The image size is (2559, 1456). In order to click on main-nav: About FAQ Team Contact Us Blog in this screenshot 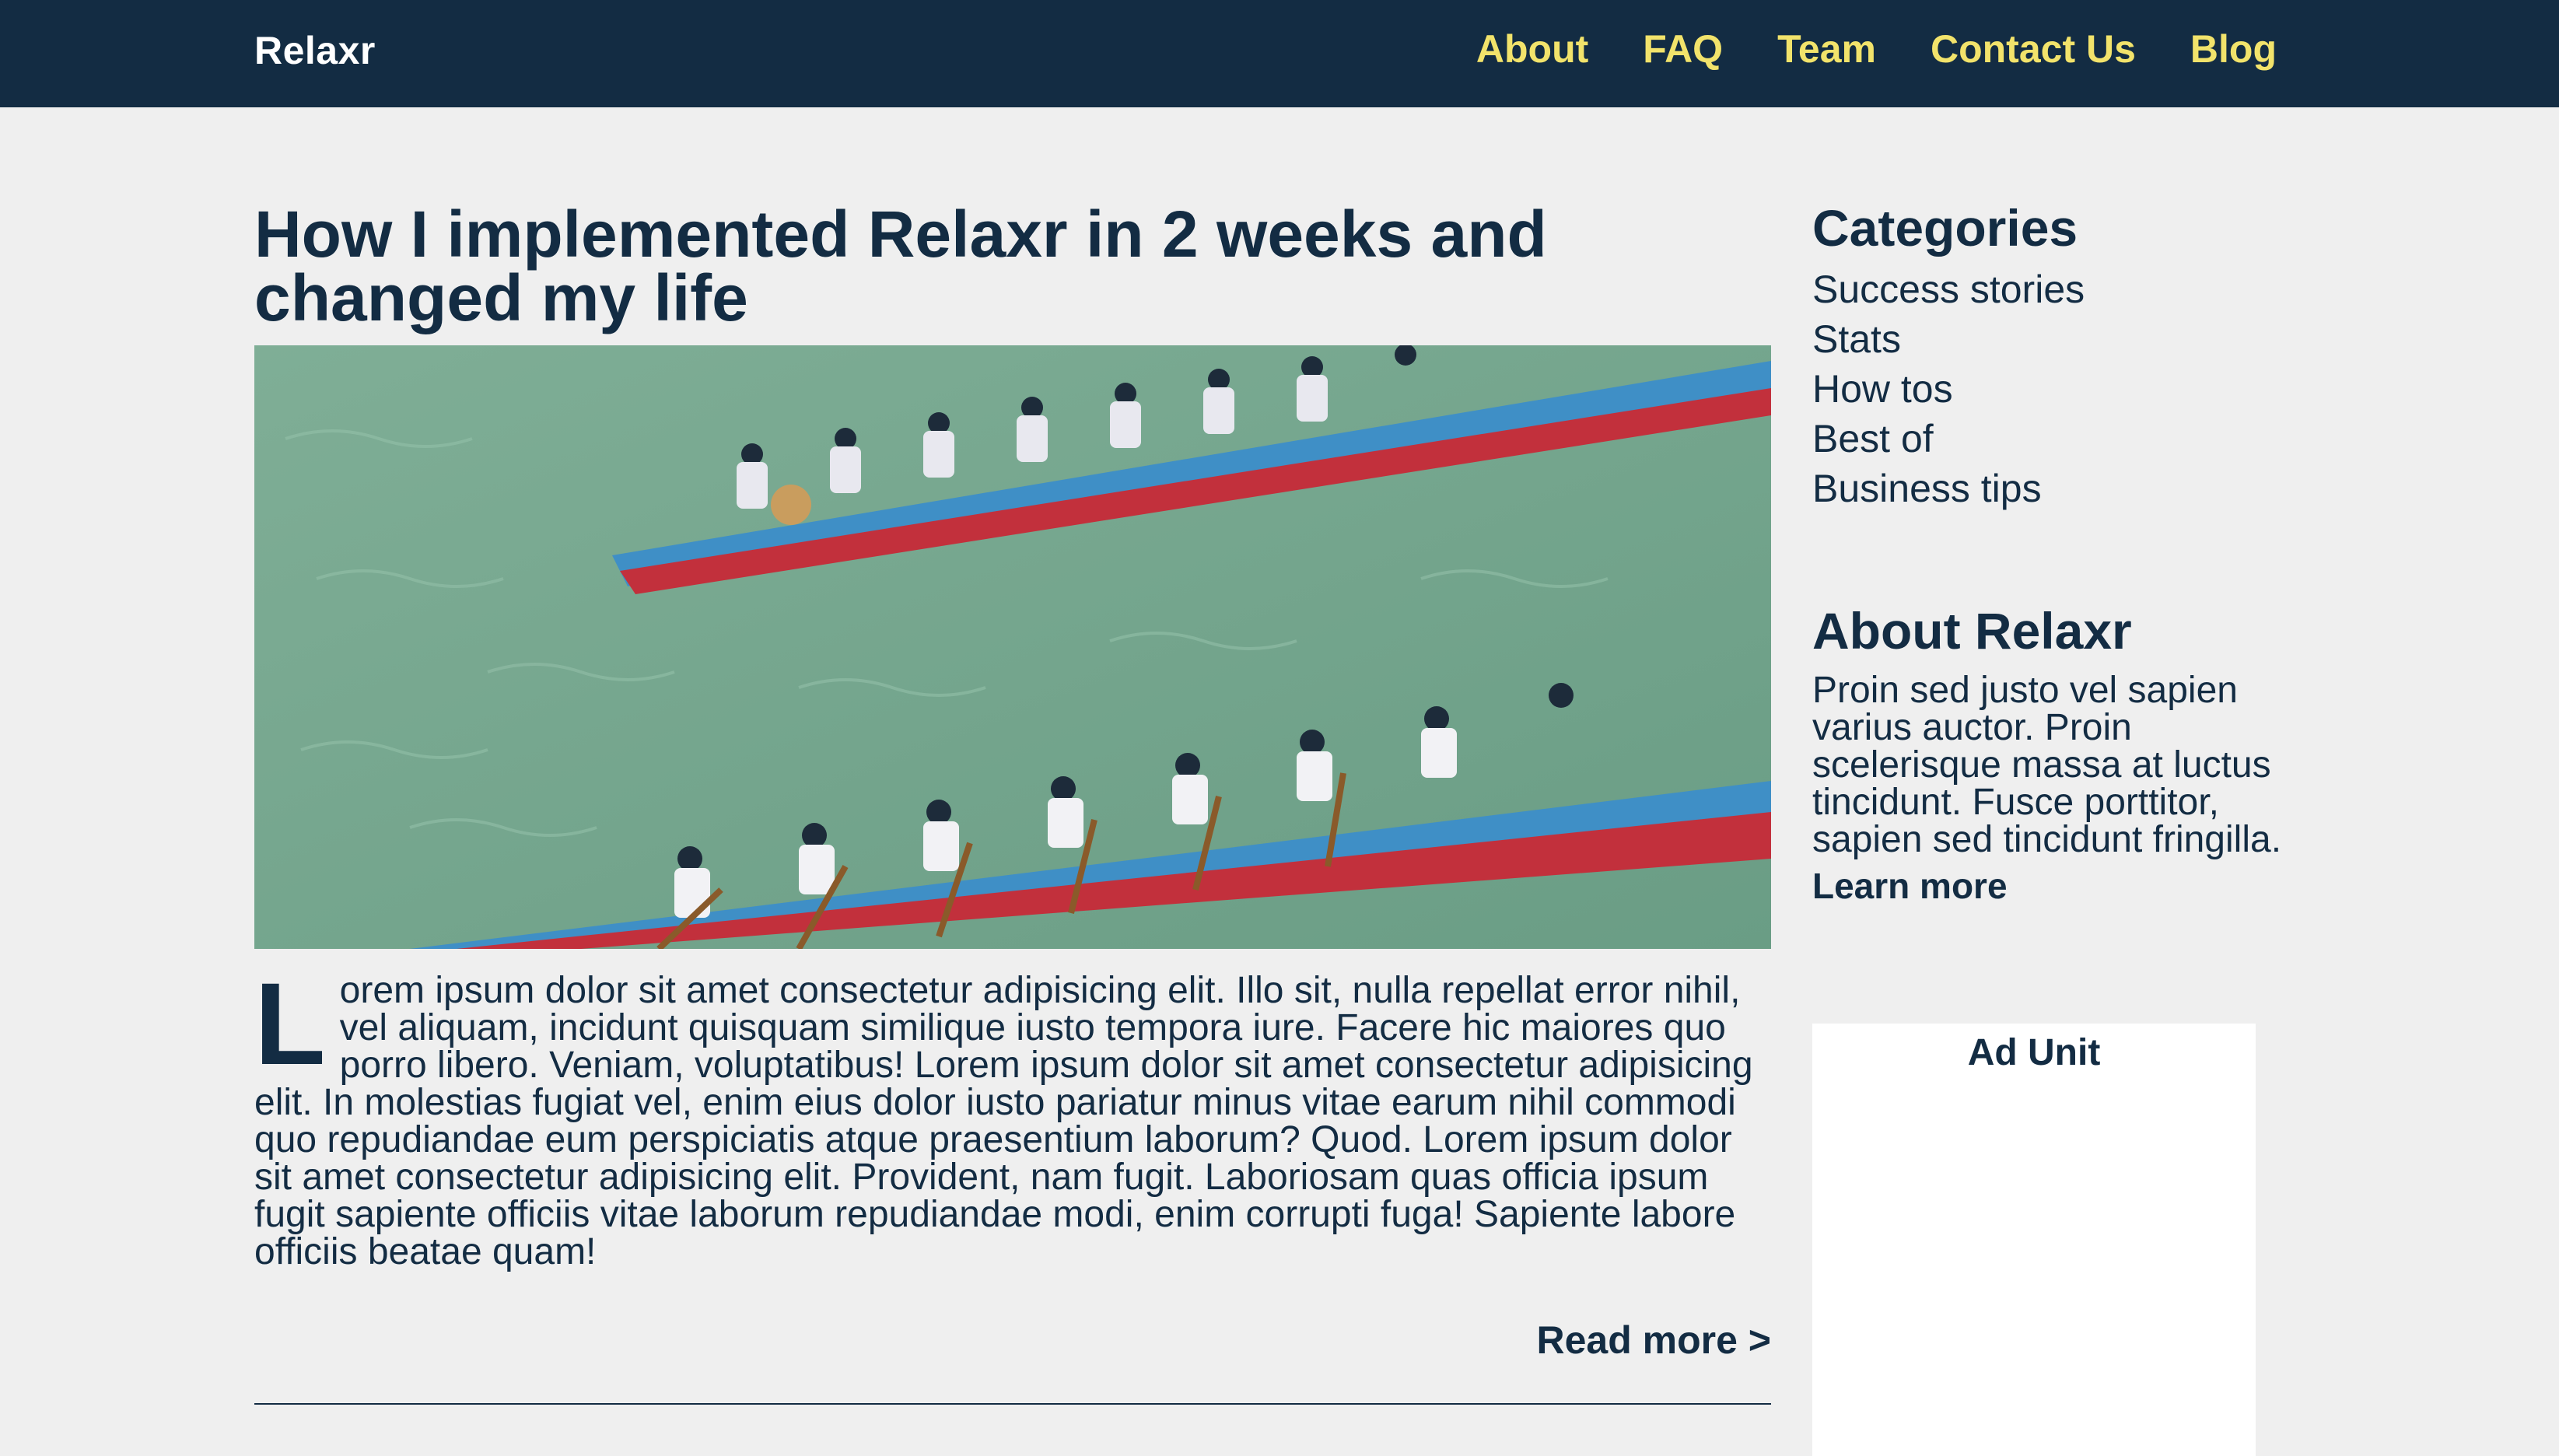, I will do `click(1876, 49)`.